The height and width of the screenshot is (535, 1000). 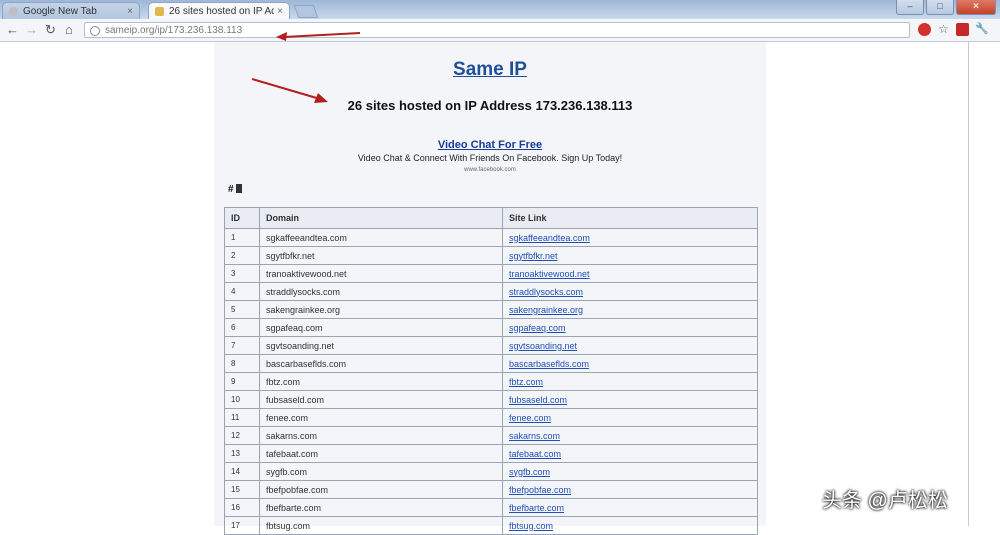 I want to click on column-header-site-link: Site Link, so click(x=630, y=218).